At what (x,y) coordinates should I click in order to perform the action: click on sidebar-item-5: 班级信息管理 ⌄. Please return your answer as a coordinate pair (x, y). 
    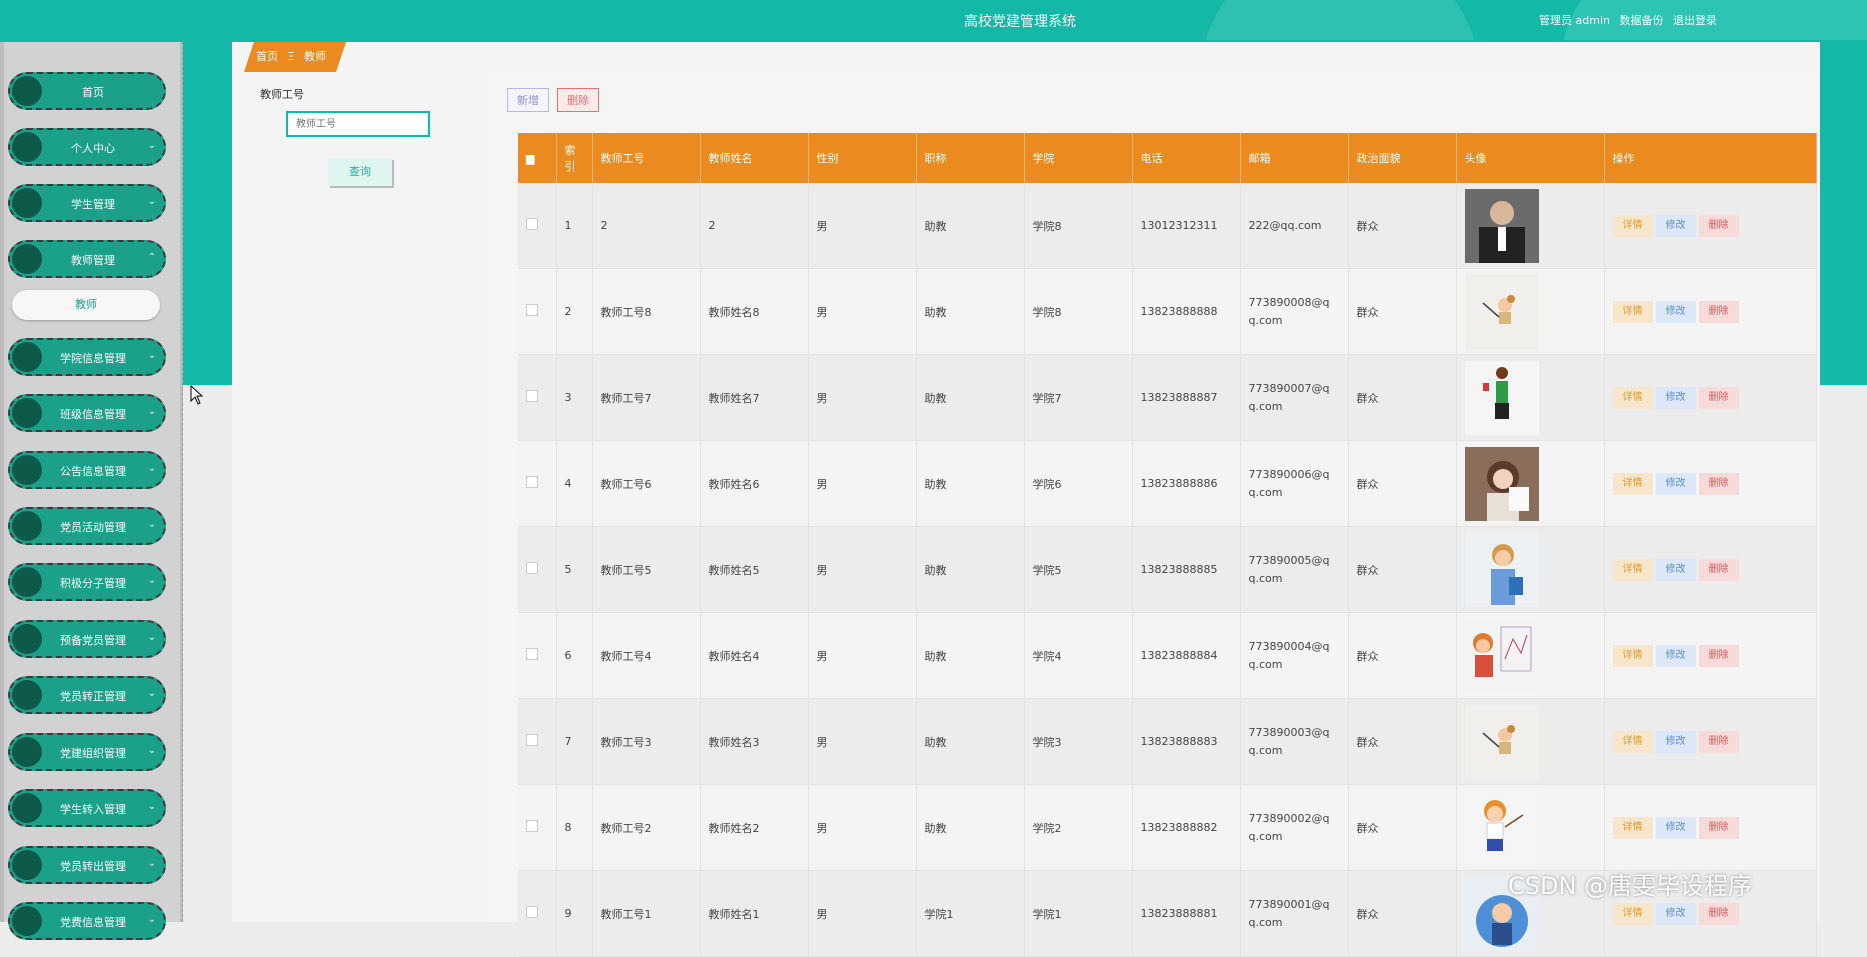
    Looking at the image, I should click on (87, 413).